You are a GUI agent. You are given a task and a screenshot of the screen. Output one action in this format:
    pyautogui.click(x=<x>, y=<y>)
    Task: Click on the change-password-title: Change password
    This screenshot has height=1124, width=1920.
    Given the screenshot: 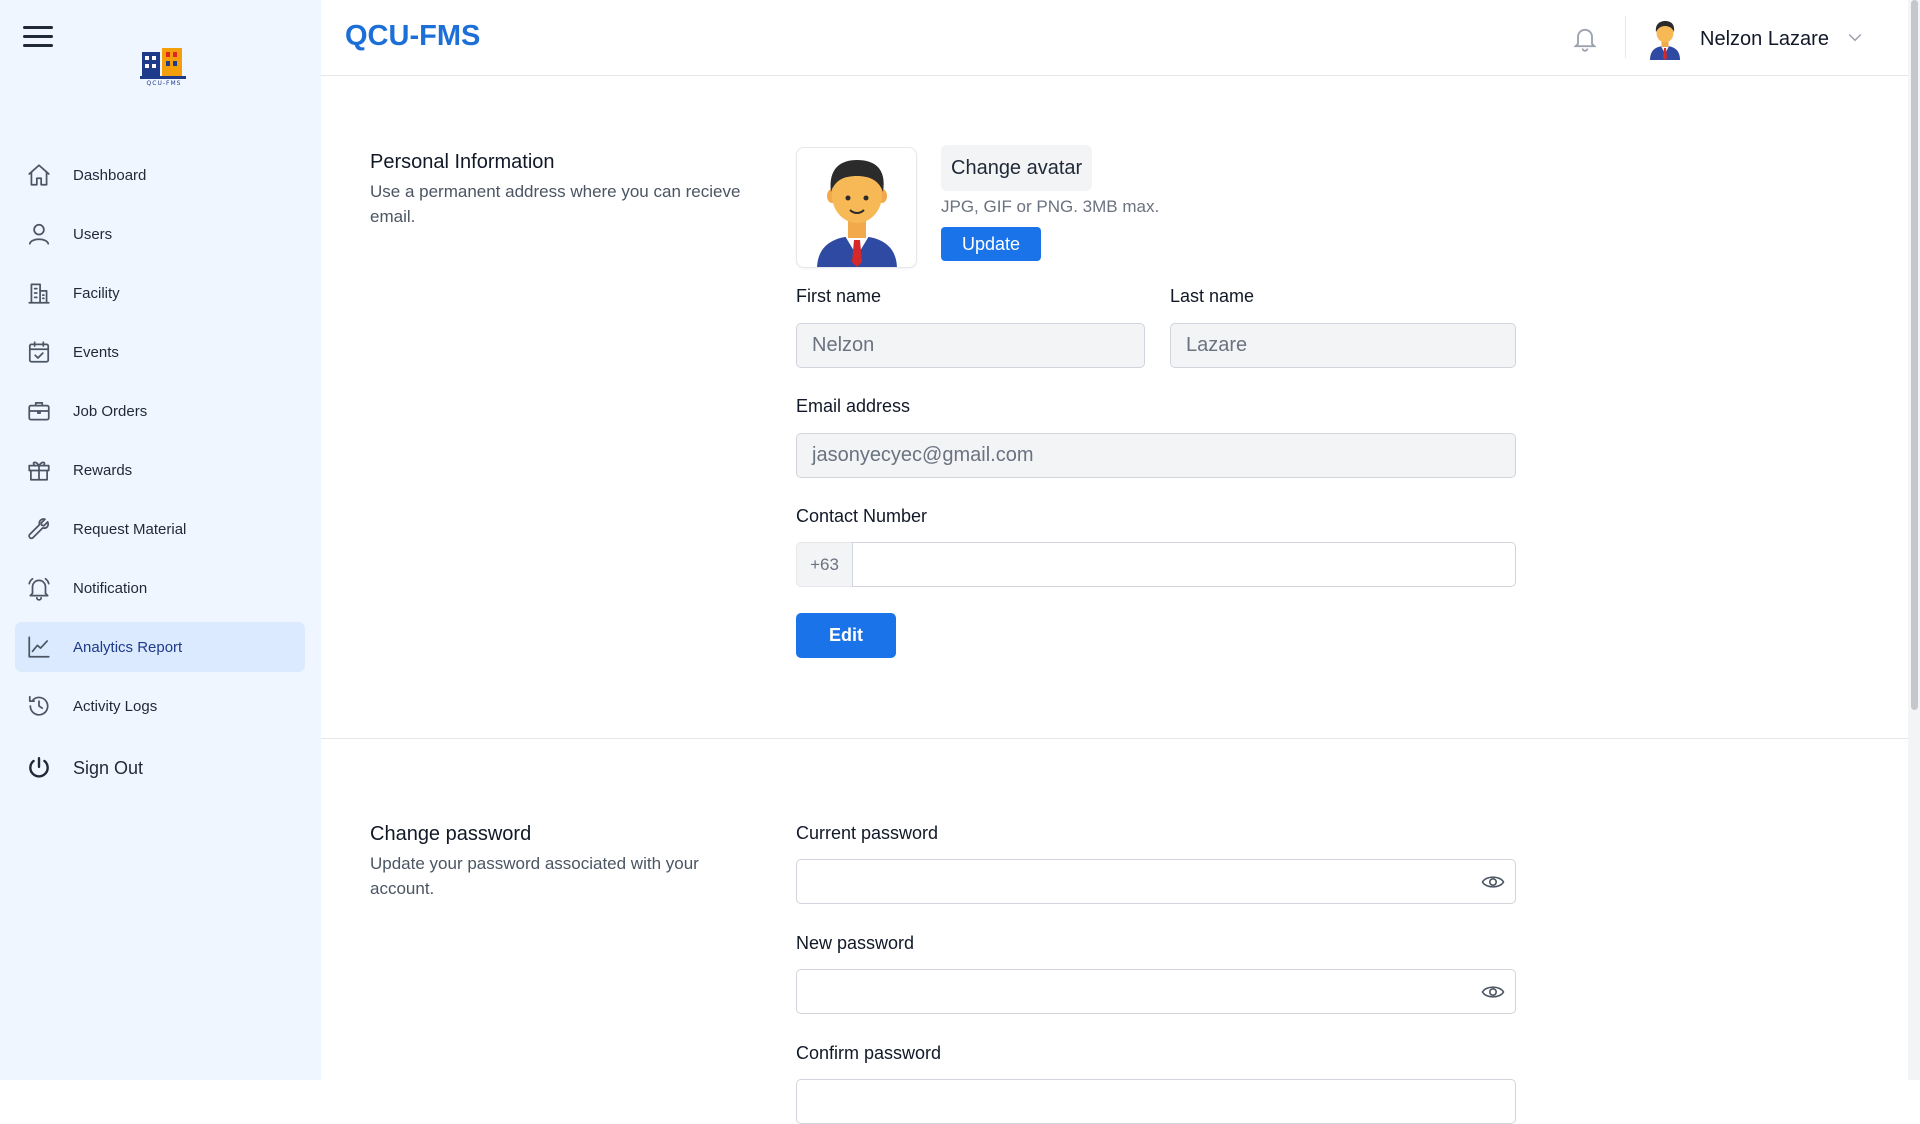 What is the action you would take?
    pyautogui.click(x=451, y=834)
    